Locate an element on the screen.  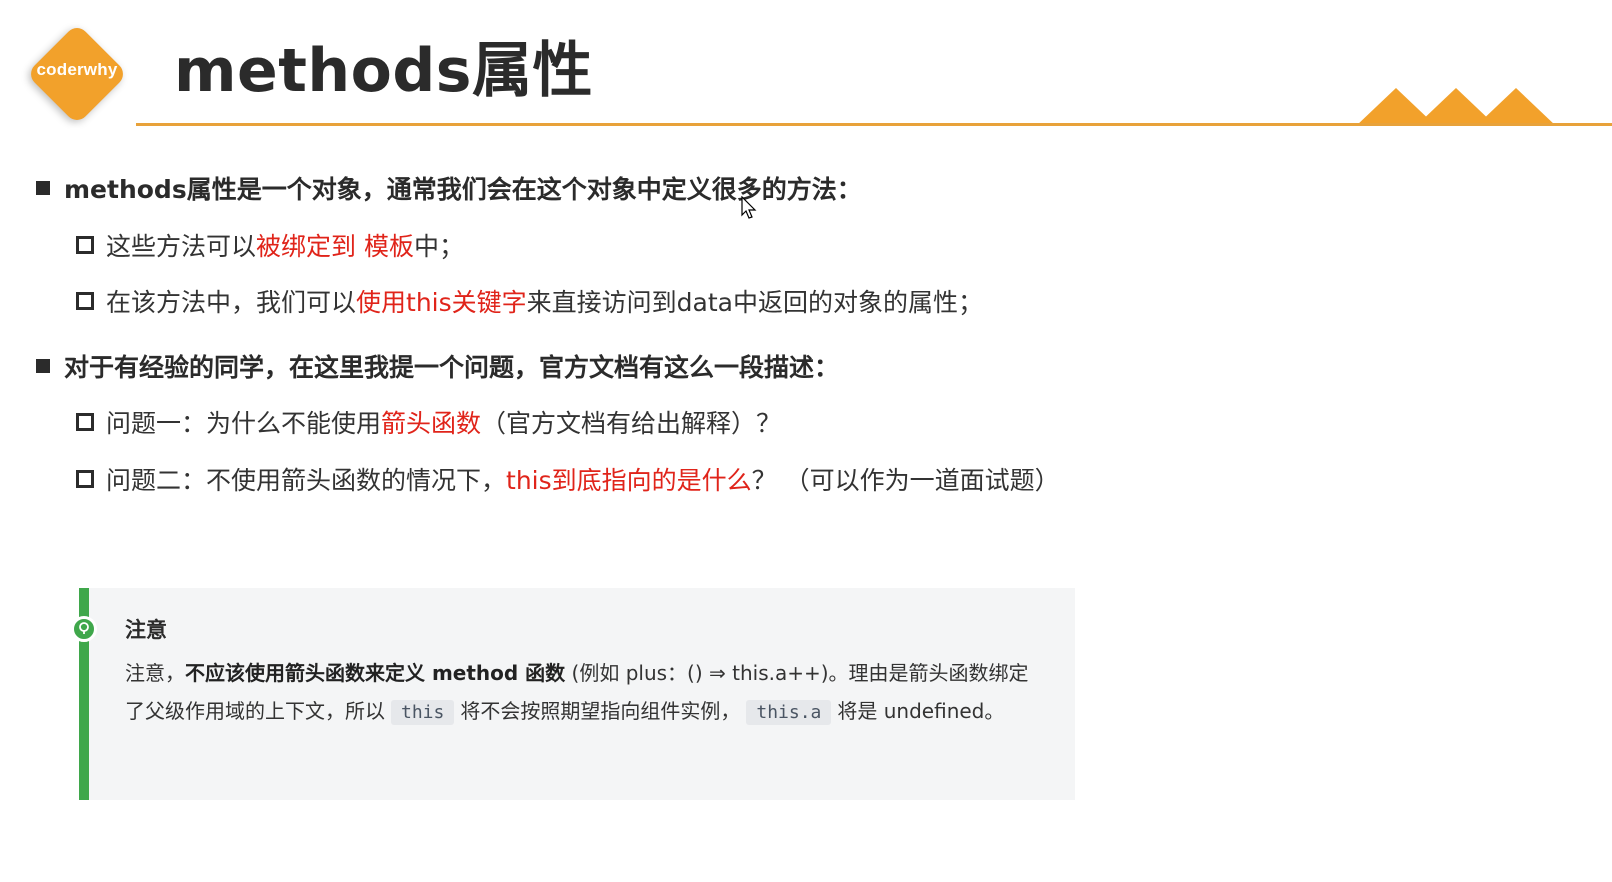
sub-bullet-text: 问题二：不使用箭头函数的情况下， is located at coordinates (306, 480).